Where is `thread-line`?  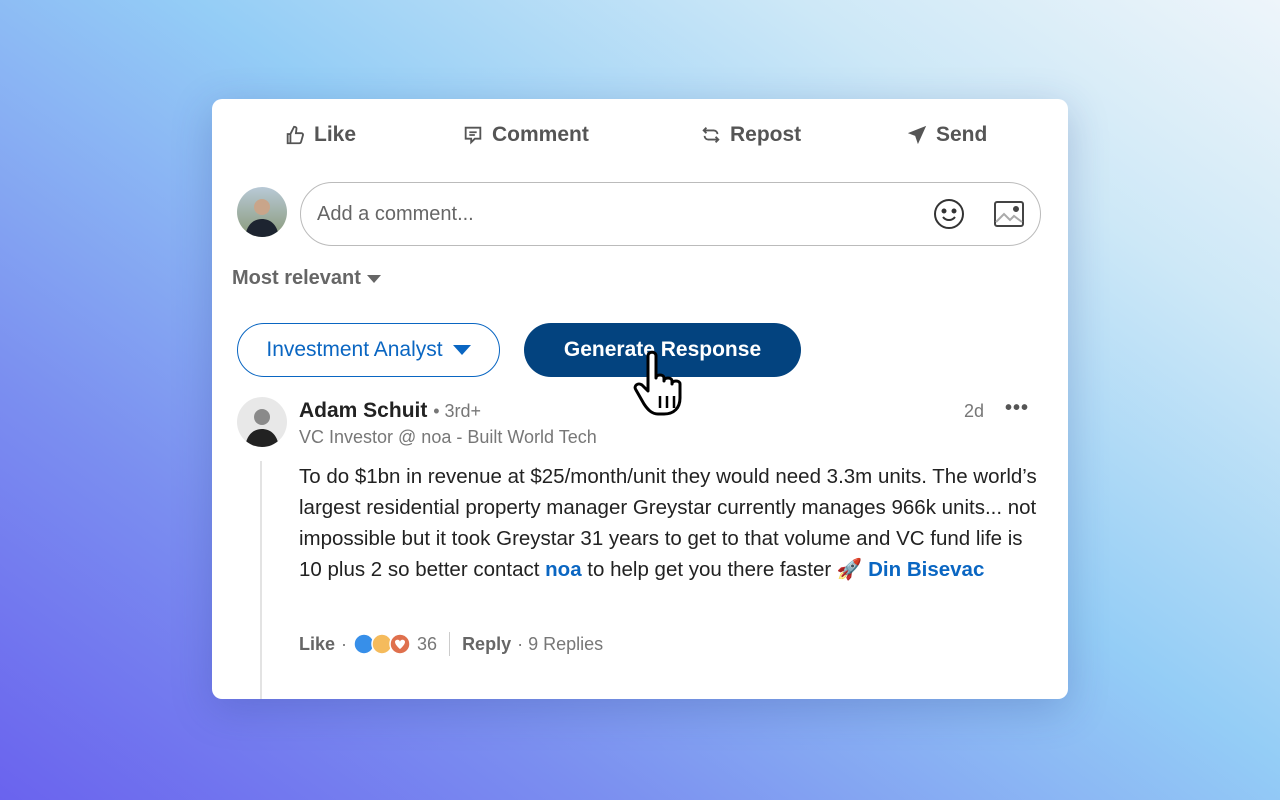
thread-line is located at coordinates (261, 580).